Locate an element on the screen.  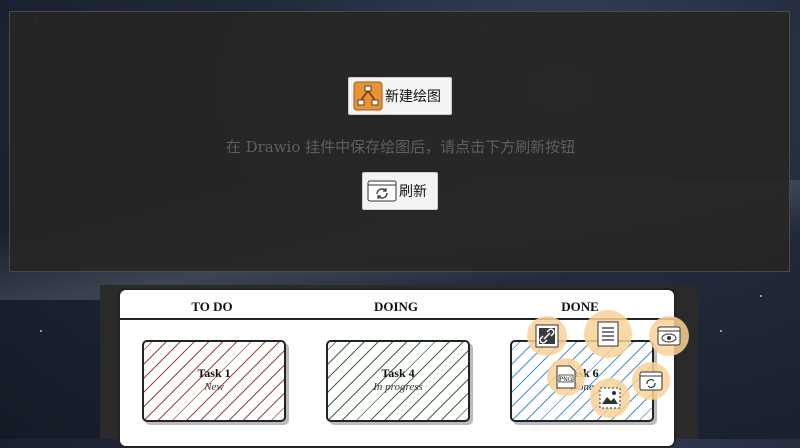
column-header-doing: DOING is located at coordinates (396, 306).